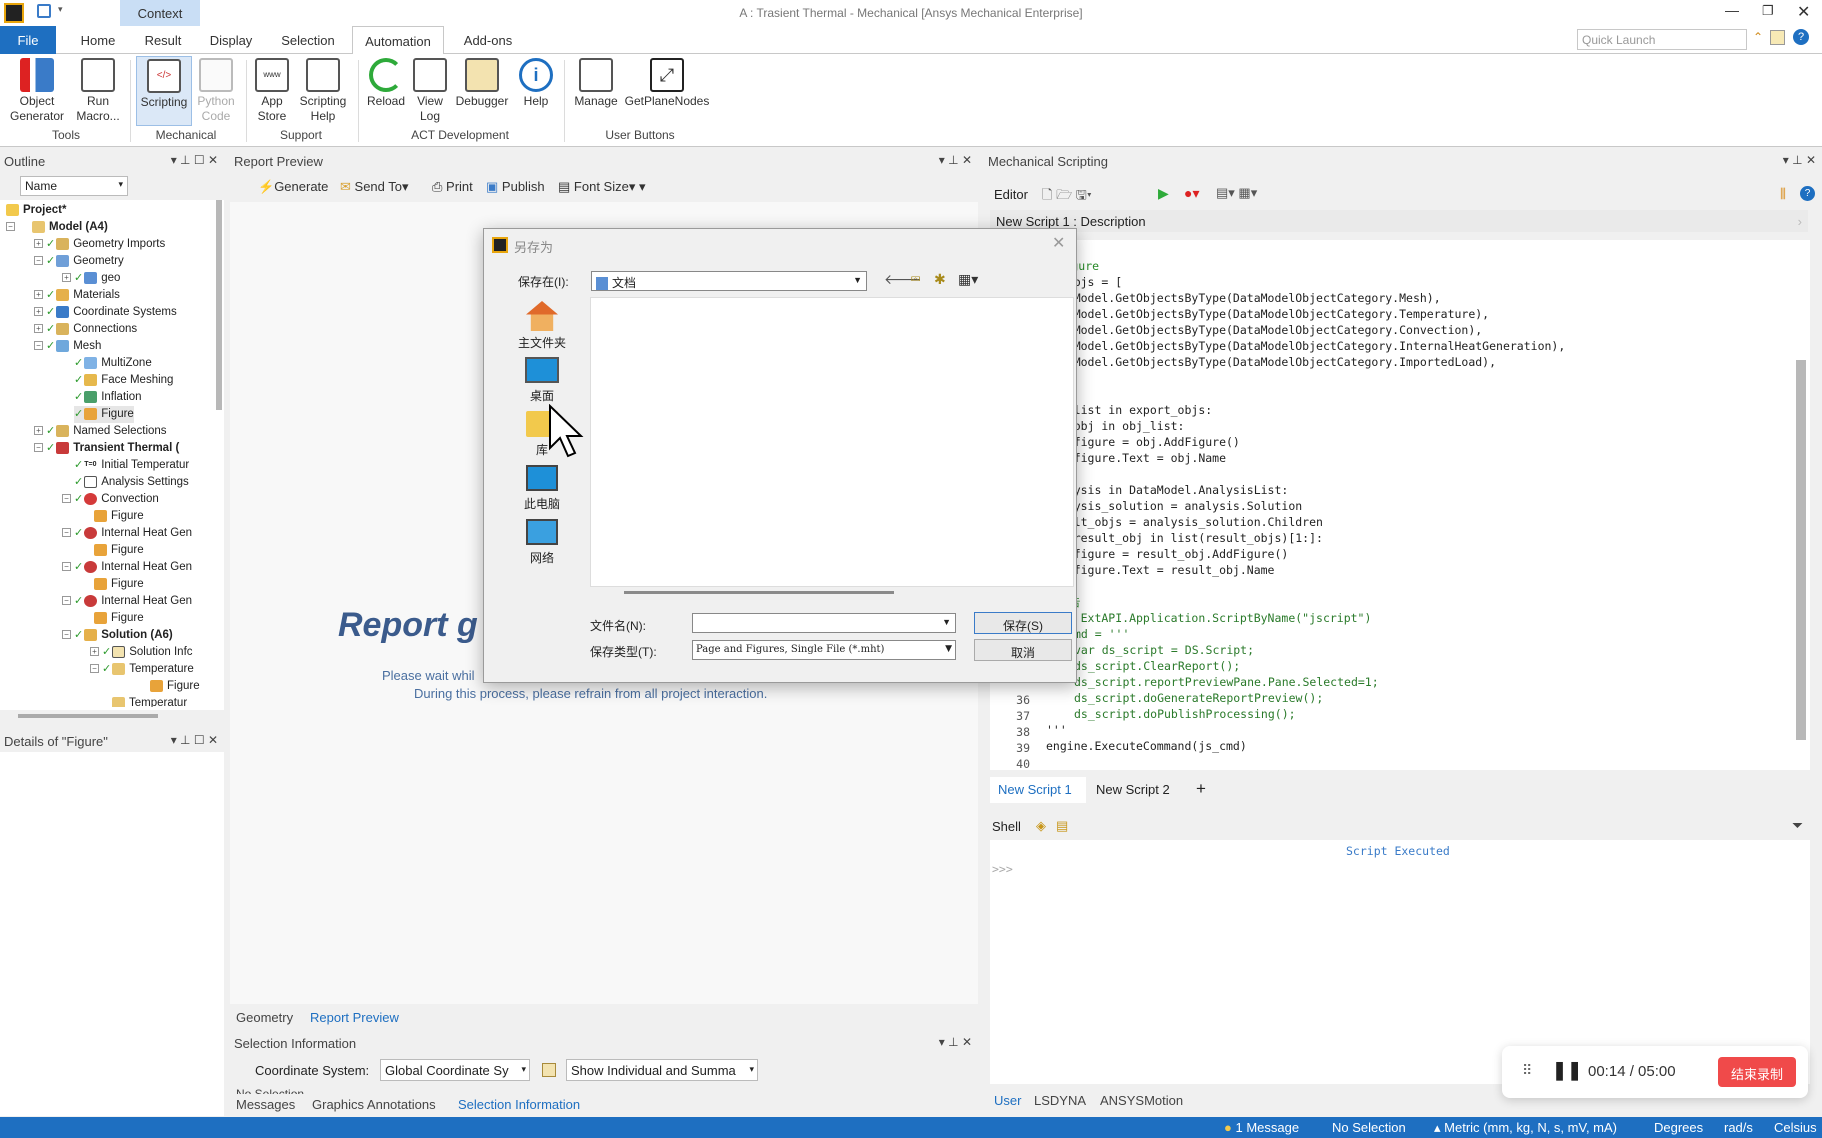  Describe the element at coordinates (131, 482) in the screenshot. I see `tree-item-analysis-settings: ✓ Analysis Settings` at that location.